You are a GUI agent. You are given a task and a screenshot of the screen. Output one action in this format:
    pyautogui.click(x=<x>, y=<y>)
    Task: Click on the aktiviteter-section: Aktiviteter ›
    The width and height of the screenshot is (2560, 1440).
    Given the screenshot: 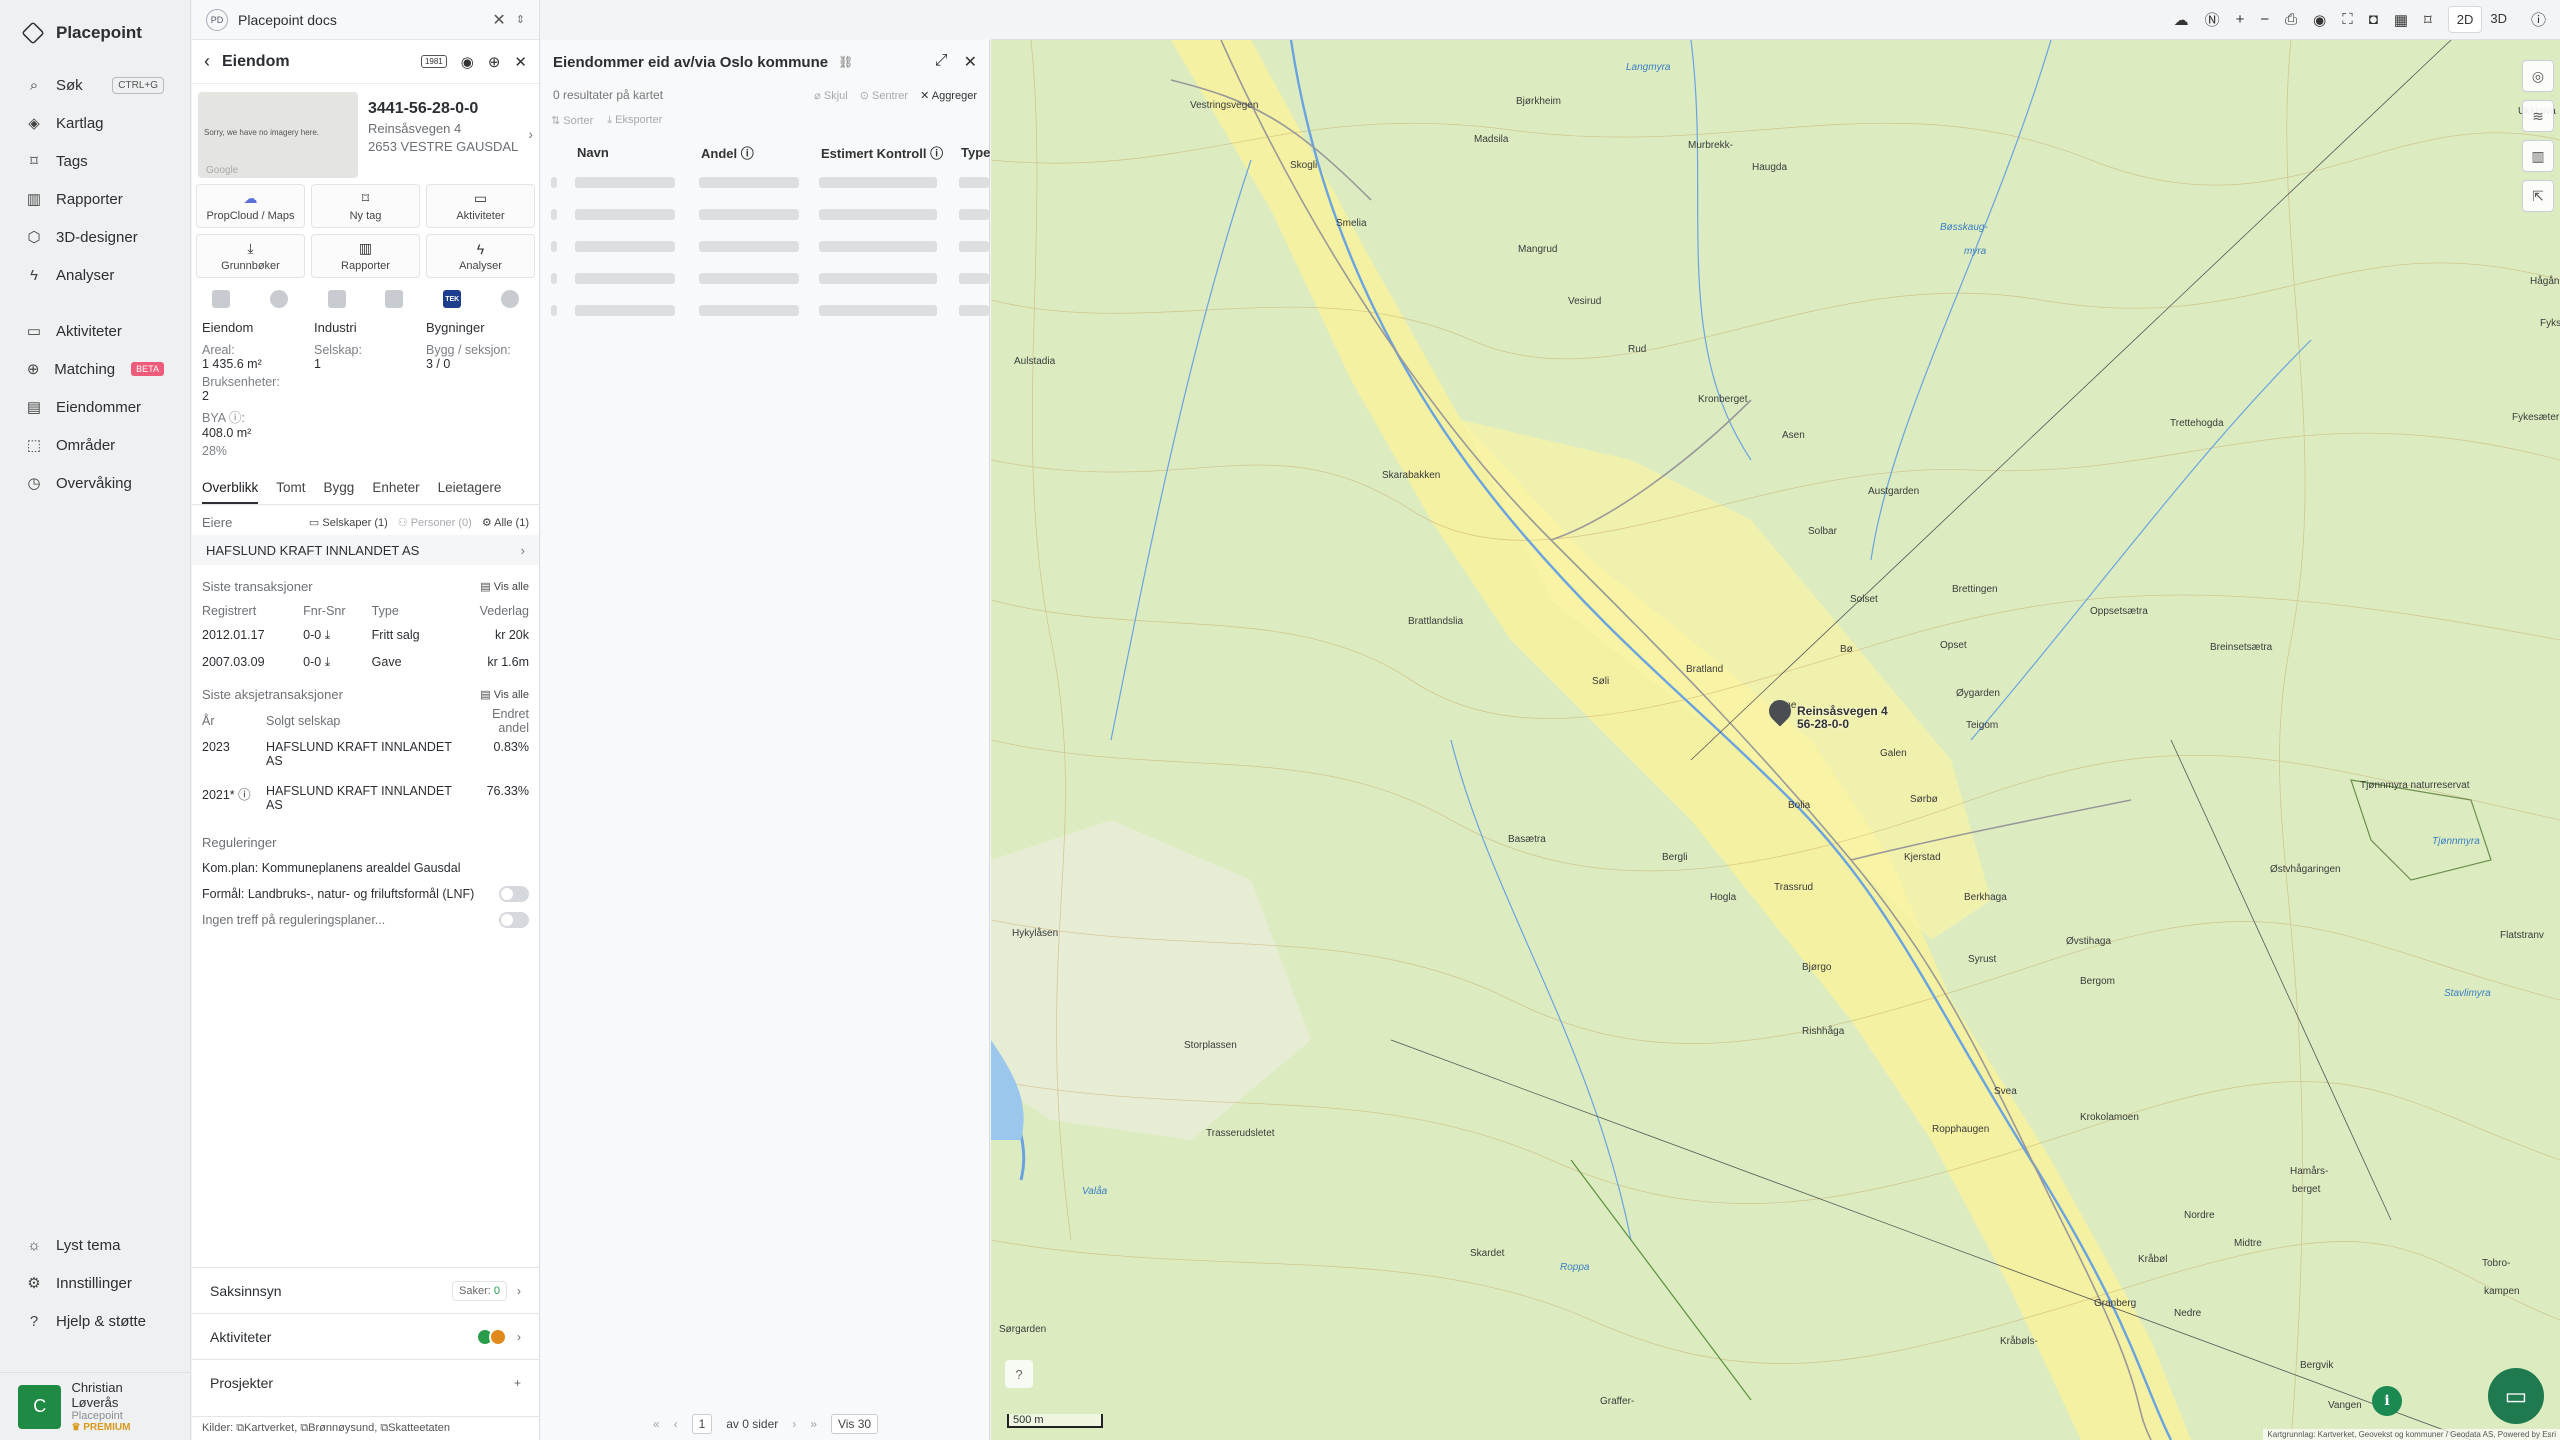 What is the action you would take?
    pyautogui.click(x=365, y=1336)
    